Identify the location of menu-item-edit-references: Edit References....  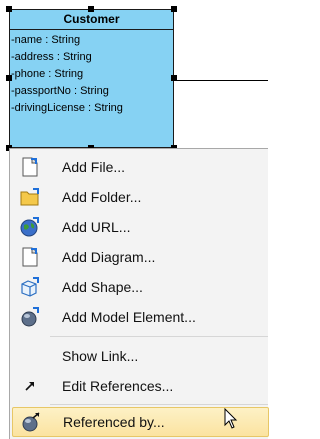
(140, 386).